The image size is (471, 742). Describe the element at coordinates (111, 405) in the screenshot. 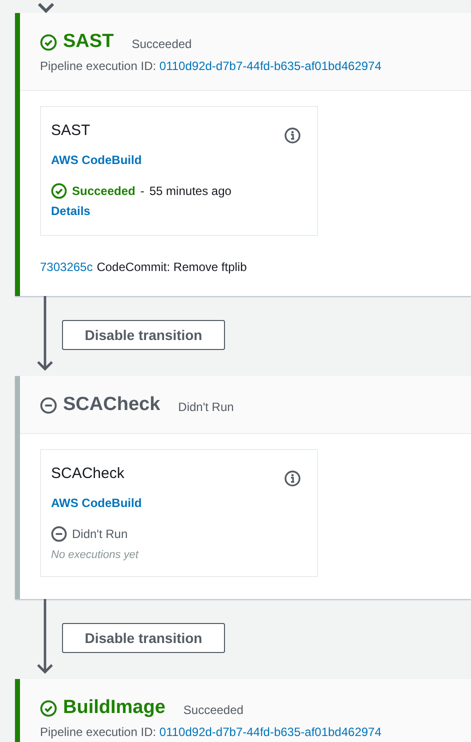

I see `stage-title: SCACheck` at that location.